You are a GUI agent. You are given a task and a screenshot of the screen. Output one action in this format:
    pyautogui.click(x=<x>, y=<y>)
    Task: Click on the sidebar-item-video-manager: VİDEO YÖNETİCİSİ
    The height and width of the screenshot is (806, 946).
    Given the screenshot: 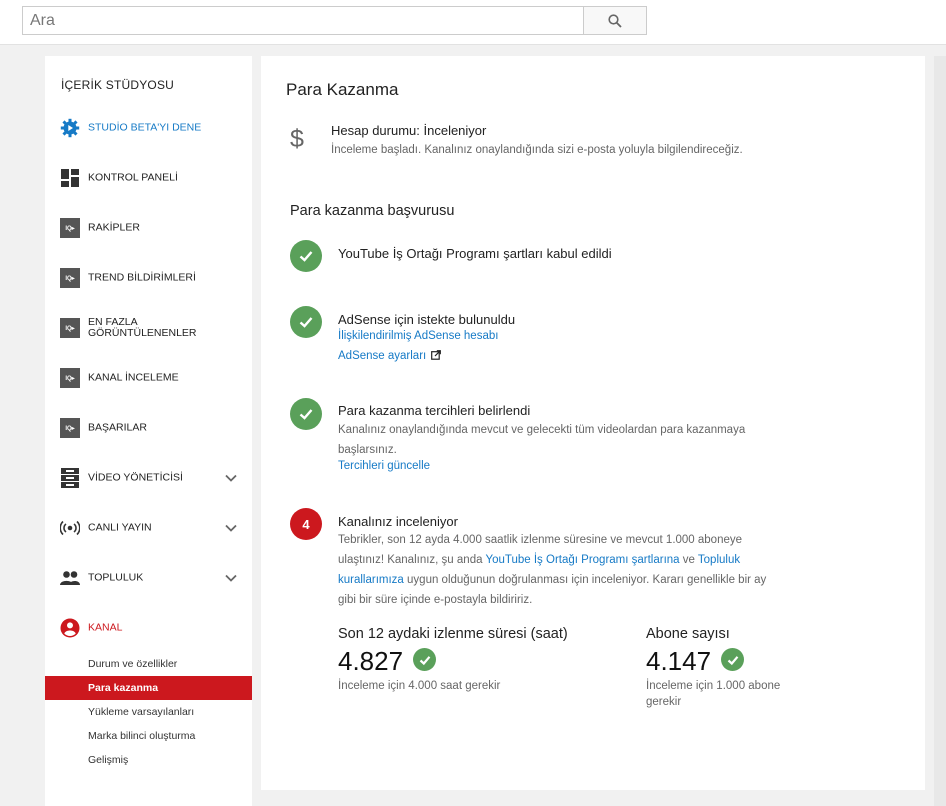 What is the action you would take?
    pyautogui.click(x=148, y=478)
    